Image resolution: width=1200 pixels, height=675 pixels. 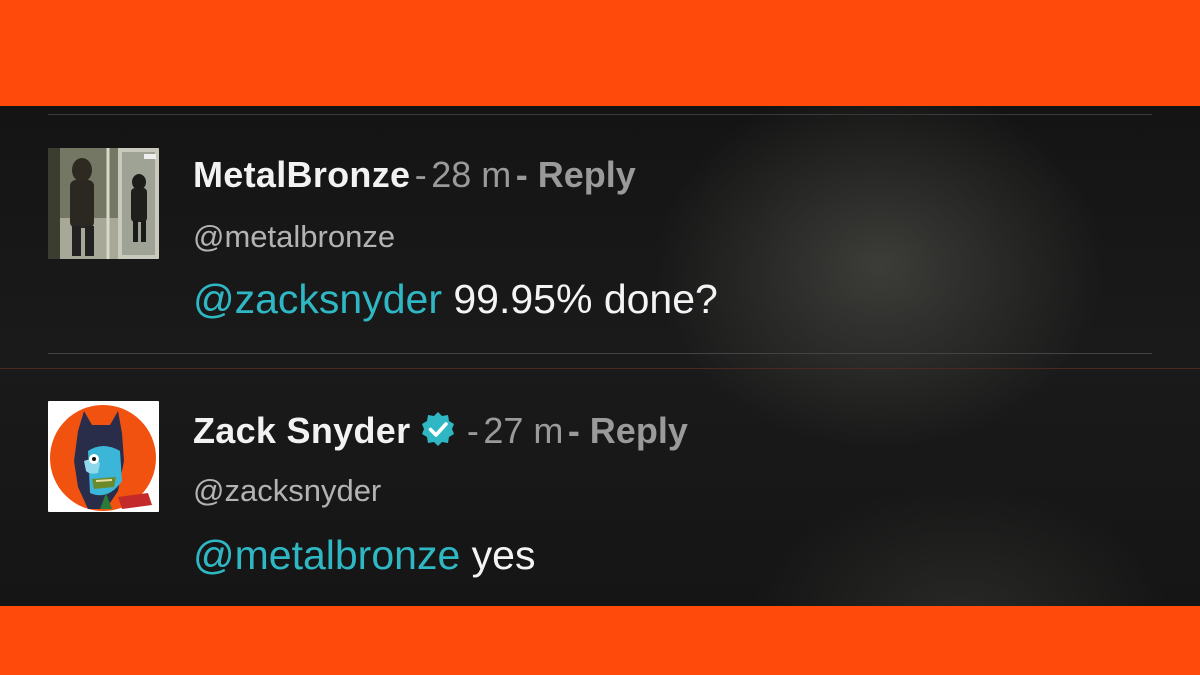 What do you see at coordinates (287, 491) in the screenshot?
I see `author-handle: @zacksnyder` at bounding box center [287, 491].